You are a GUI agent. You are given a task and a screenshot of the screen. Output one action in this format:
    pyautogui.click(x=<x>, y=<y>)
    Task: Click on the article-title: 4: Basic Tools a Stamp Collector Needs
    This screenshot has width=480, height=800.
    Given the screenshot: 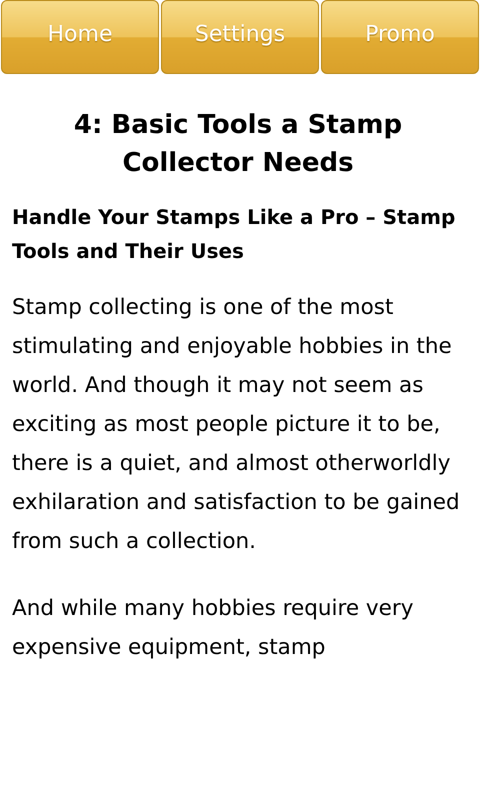 What is the action you would take?
    pyautogui.click(x=238, y=144)
    